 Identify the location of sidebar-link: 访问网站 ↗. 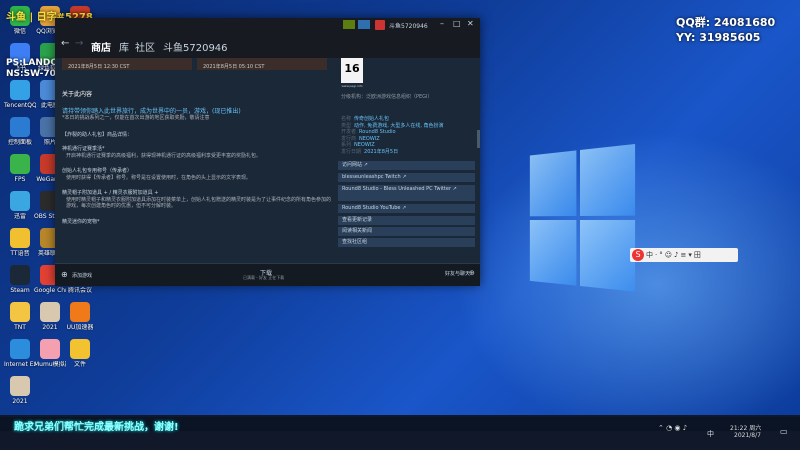
(406, 165).